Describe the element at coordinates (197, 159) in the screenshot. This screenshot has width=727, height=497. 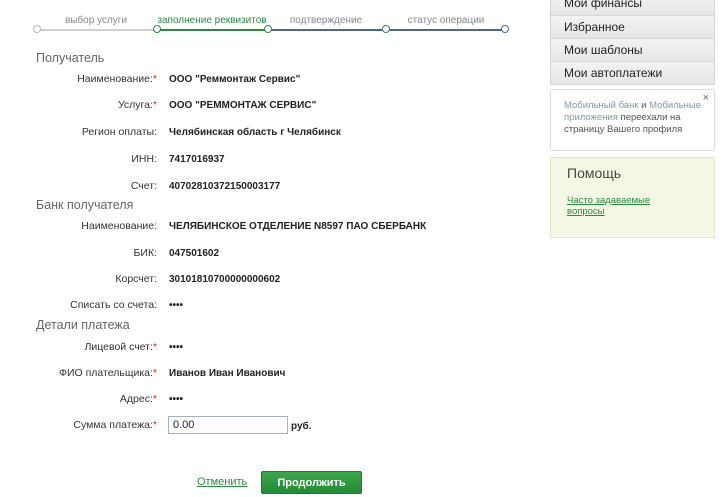
I see `inn-value: 7417016937` at that location.